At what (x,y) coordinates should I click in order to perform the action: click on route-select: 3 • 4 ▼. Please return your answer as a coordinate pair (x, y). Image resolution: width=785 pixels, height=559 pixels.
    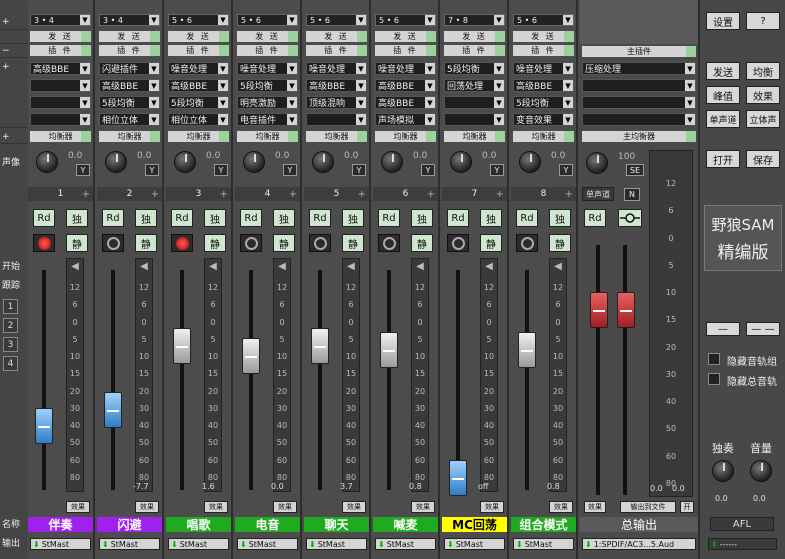
    Looking at the image, I should click on (60, 20).